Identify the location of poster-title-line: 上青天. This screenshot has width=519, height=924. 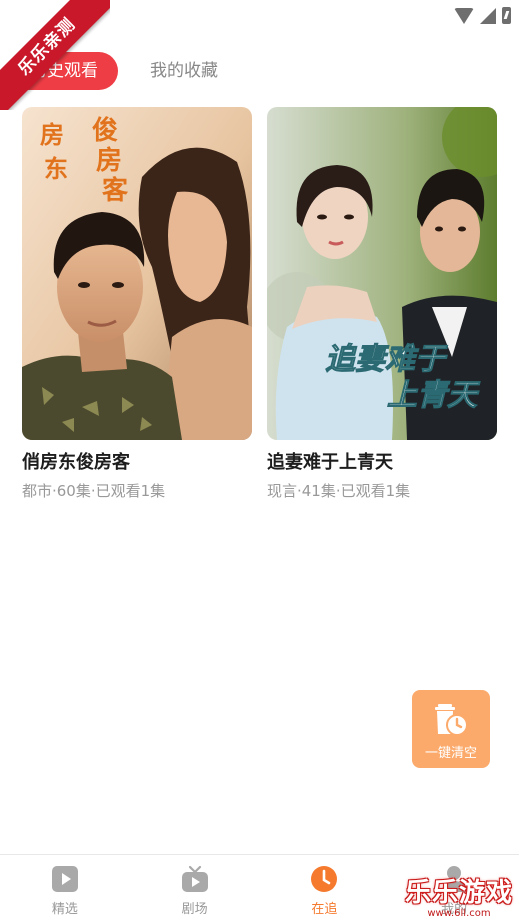
(434, 395).